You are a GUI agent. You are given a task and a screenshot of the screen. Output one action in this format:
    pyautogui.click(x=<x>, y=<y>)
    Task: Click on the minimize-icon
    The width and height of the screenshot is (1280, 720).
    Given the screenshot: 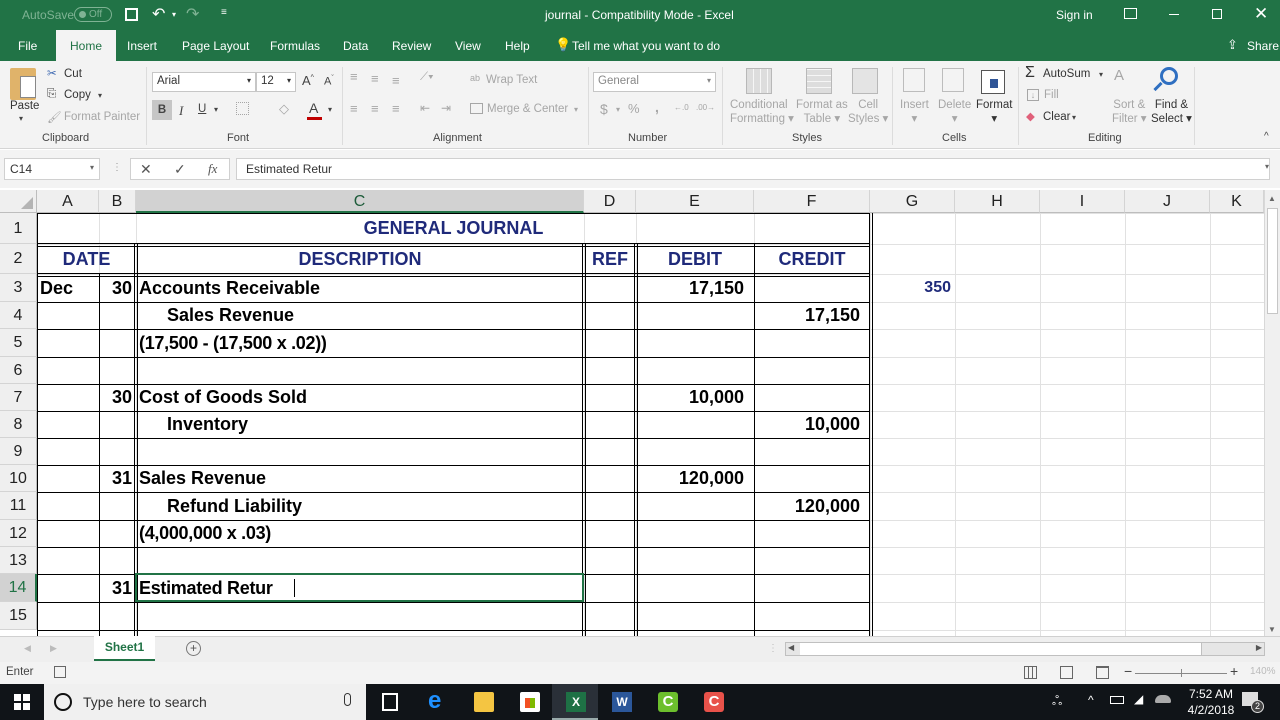 What is the action you would take?
    pyautogui.click(x=1174, y=14)
    